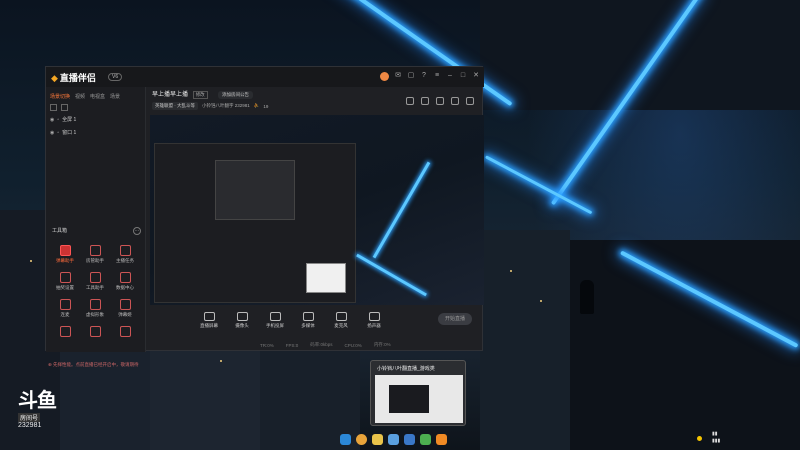 The height and width of the screenshot is (450, 800). I want to click on scene-tools, so click(95, 107).